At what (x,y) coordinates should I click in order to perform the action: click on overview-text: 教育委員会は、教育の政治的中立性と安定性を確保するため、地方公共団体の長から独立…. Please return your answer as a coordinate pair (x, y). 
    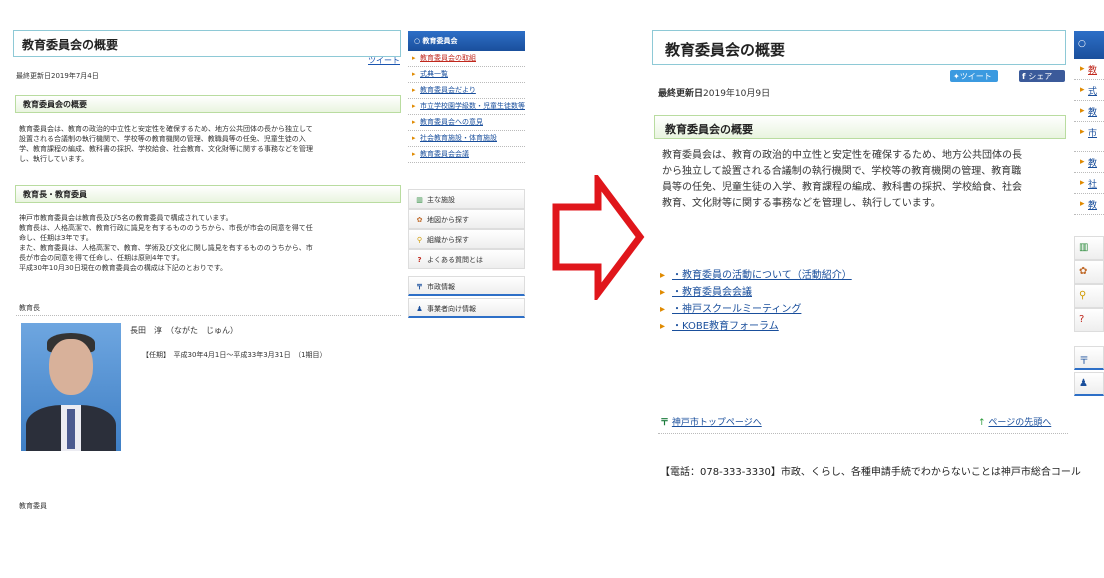
    Looking at the image, I should click on (210, 144).